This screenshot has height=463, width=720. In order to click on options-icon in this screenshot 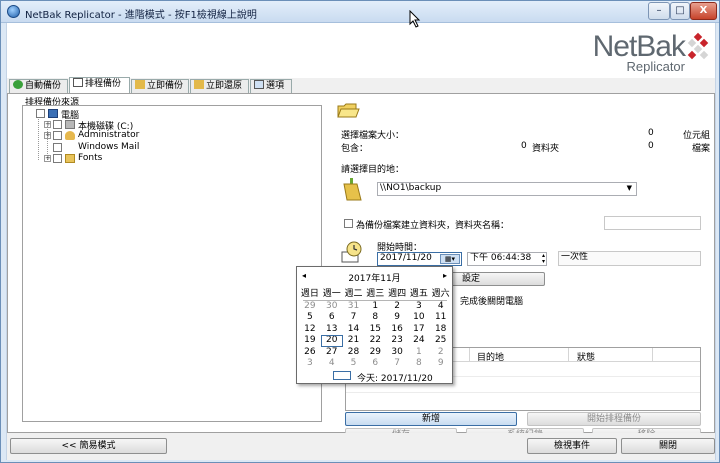, I will do `click(259, 84)`.